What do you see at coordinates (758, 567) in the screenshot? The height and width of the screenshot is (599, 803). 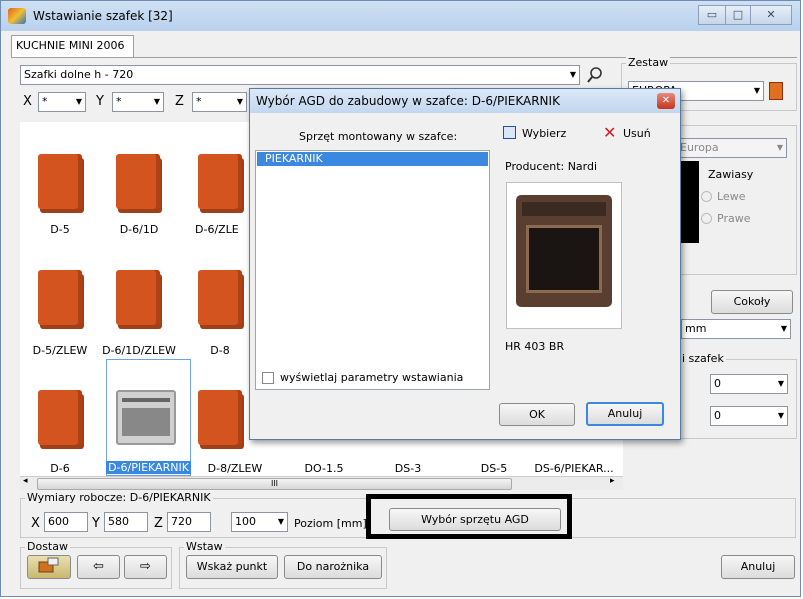 I see `cancel-button: Anuluj` at bounding box center [758, 567].